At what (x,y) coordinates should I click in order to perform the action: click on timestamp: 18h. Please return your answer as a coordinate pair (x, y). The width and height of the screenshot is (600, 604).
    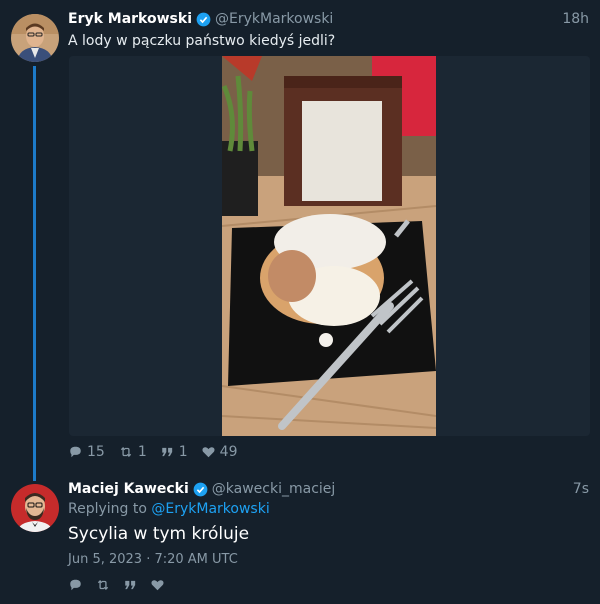
    Looking at the image, I should click on (575, 19).